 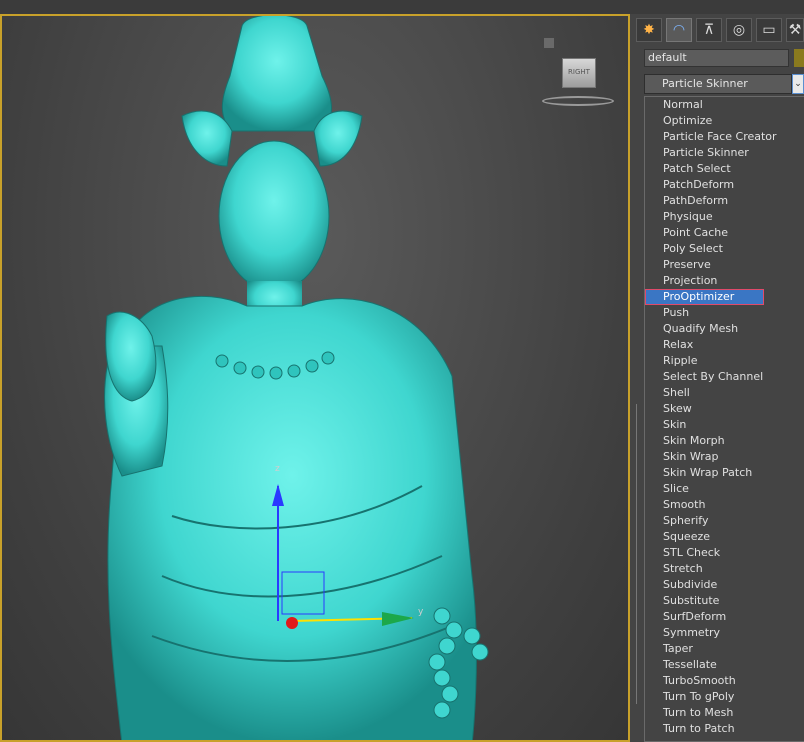 What do you see at coordinates (724, 393) in the screenshot?
I see `modifier-option: Shell` at bounding box center [724, 393].